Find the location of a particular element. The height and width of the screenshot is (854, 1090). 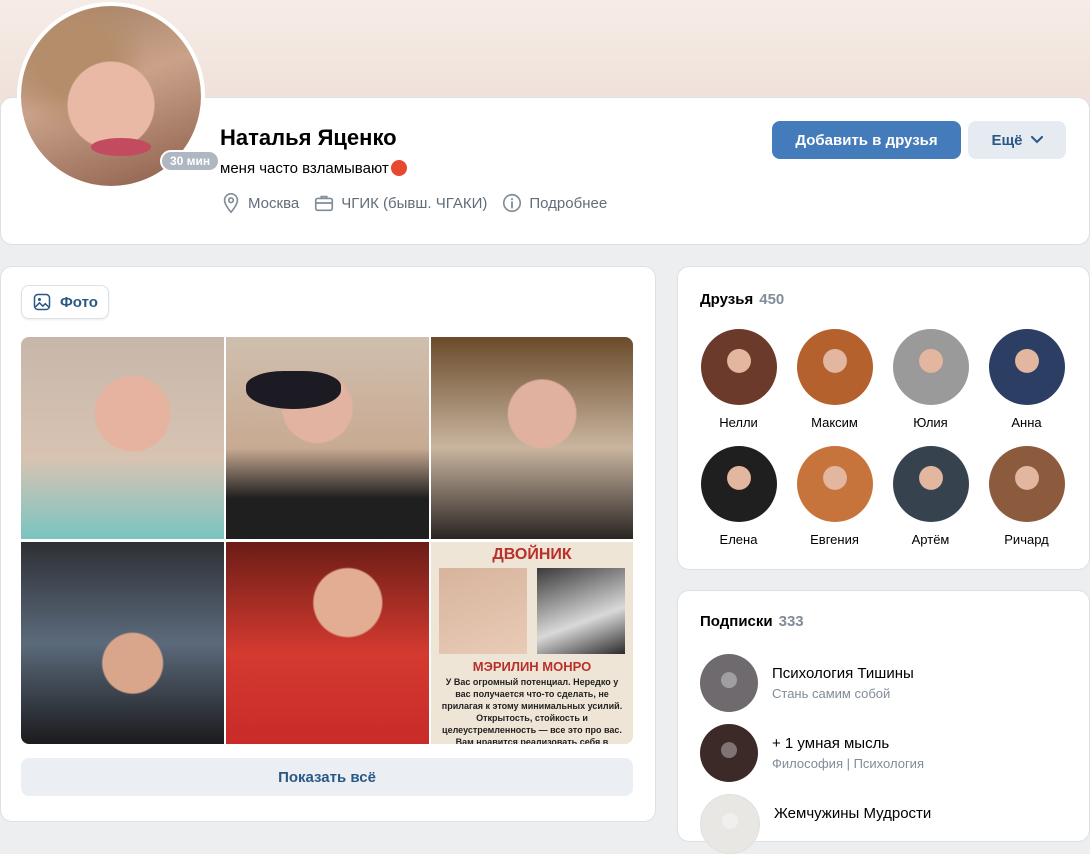

subscription-desc: Стань самим собой is located at coordinates (831, 693).